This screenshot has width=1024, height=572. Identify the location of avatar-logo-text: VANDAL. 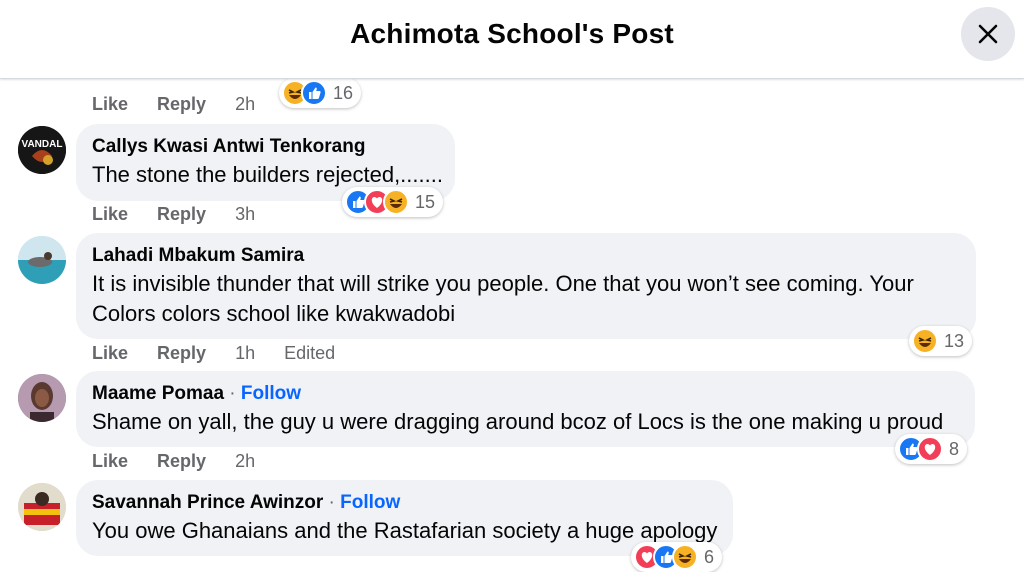
(42, 144).